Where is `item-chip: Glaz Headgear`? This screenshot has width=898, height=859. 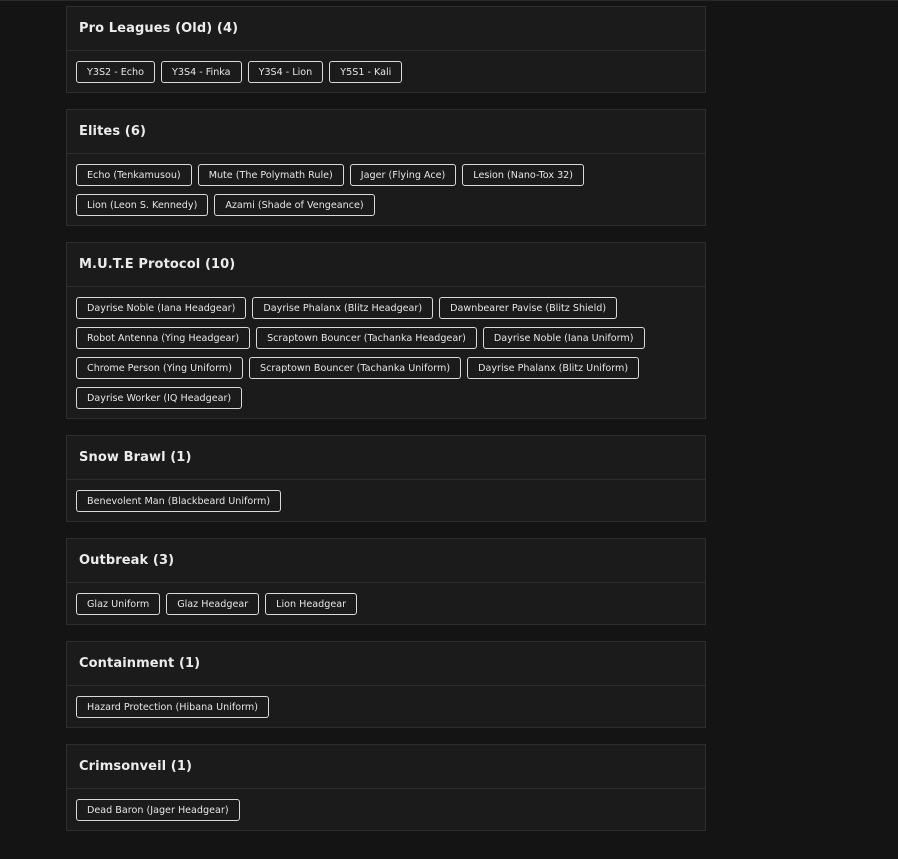 item-chip: Glaz Headgear is located at coordinates (213, 604).